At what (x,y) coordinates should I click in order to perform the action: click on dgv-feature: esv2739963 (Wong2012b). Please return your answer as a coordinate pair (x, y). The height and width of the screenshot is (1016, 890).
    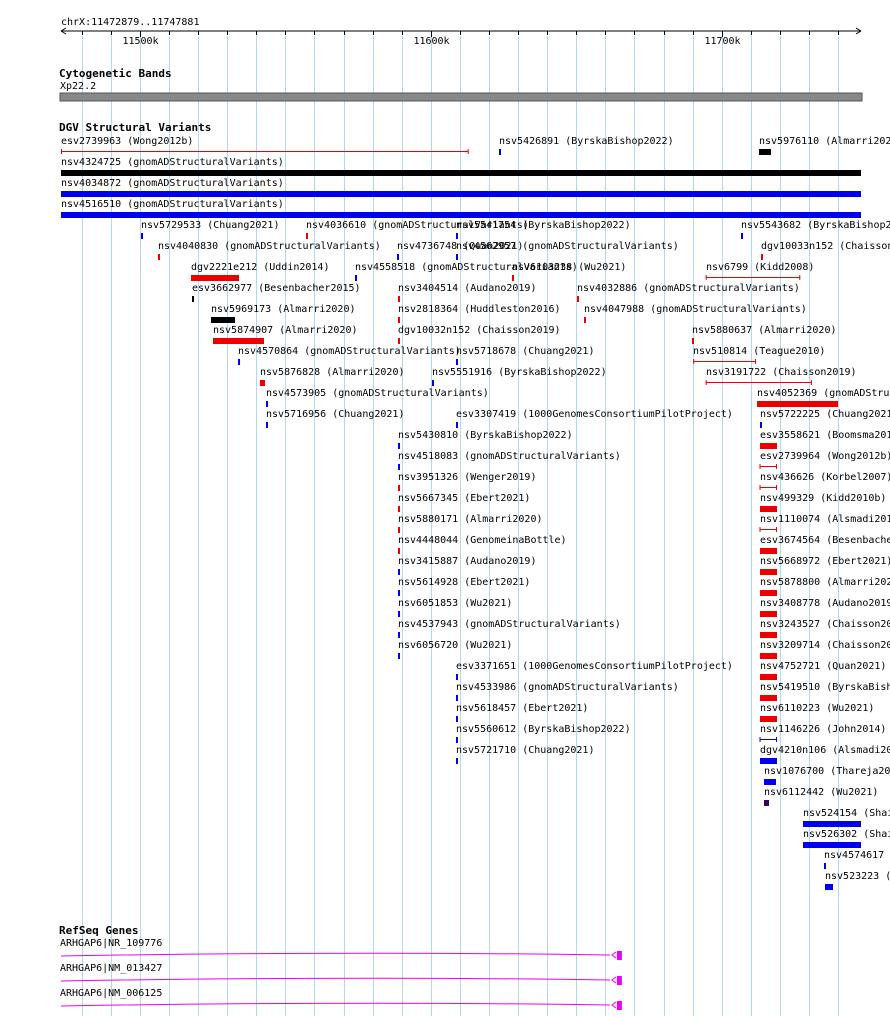
    Looking at the image, I should click on (265, 145).